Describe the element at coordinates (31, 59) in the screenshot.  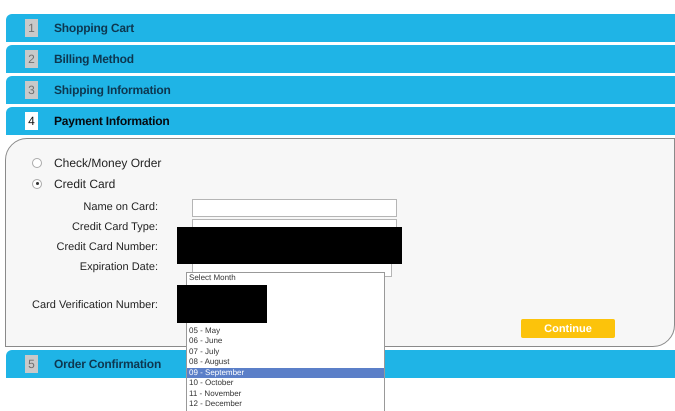
I see `step-number: 2` at that location.